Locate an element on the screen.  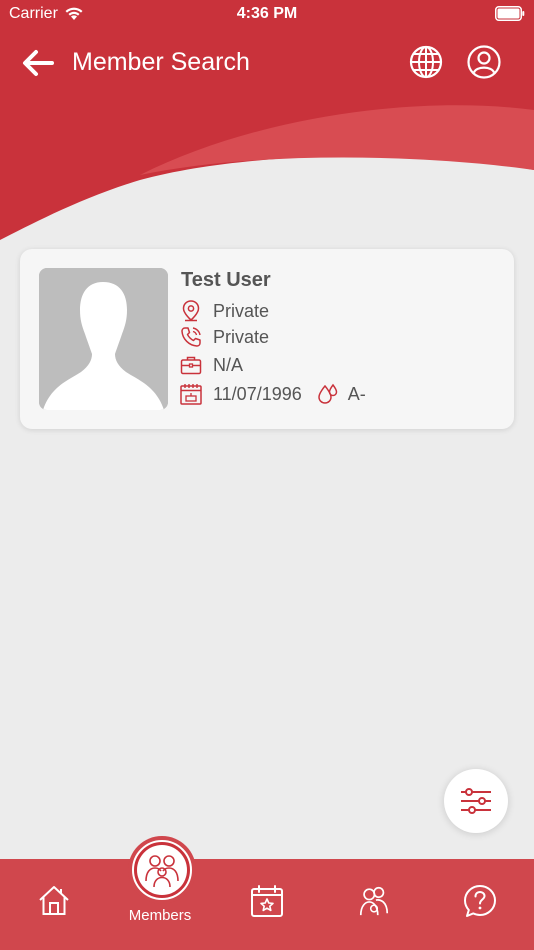
status-time: 4:36 PM is located at coordinates (267, 13).